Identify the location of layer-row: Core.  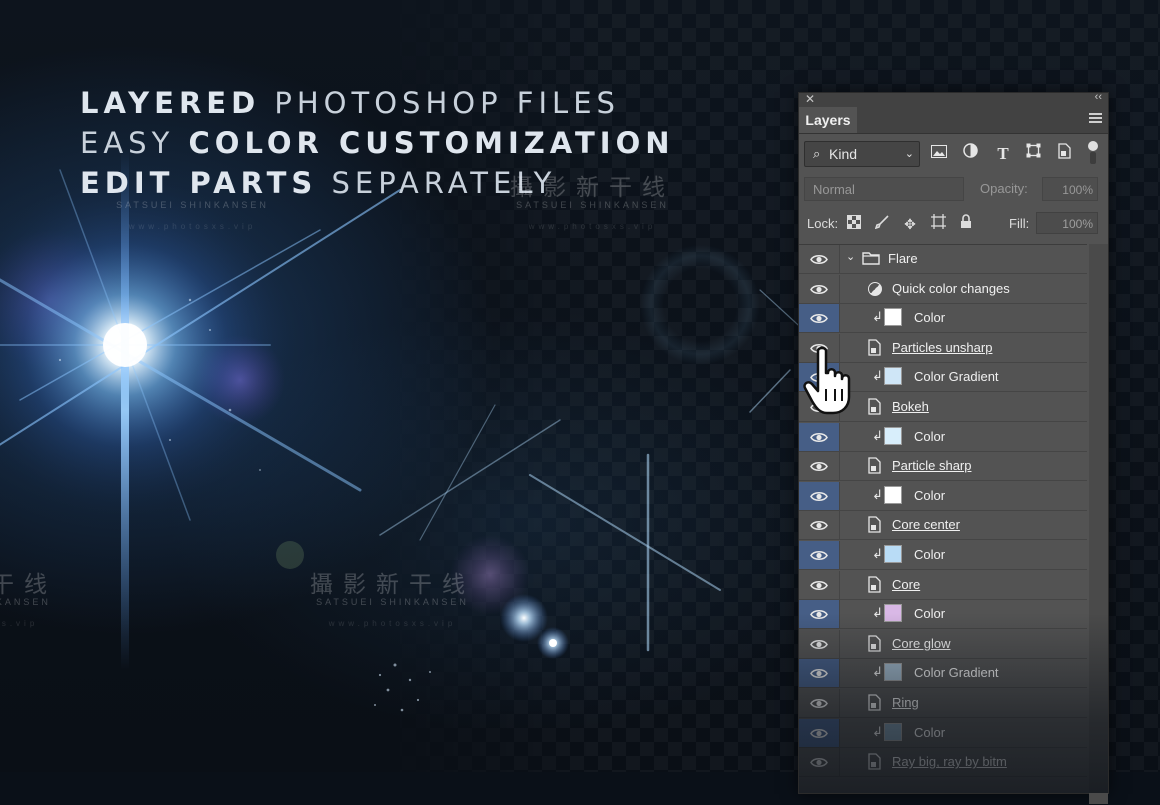
(943, 585).